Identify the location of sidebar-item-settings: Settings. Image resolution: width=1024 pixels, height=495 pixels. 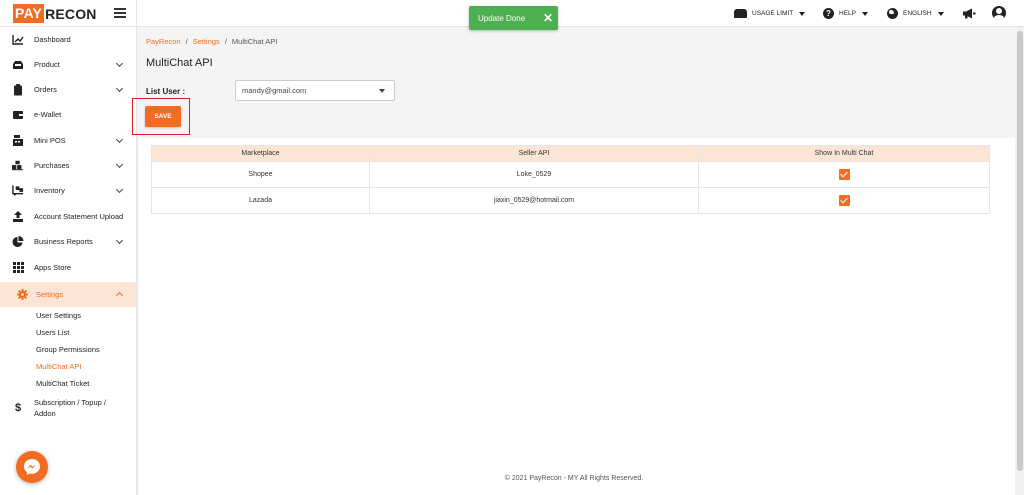
(68, 294).